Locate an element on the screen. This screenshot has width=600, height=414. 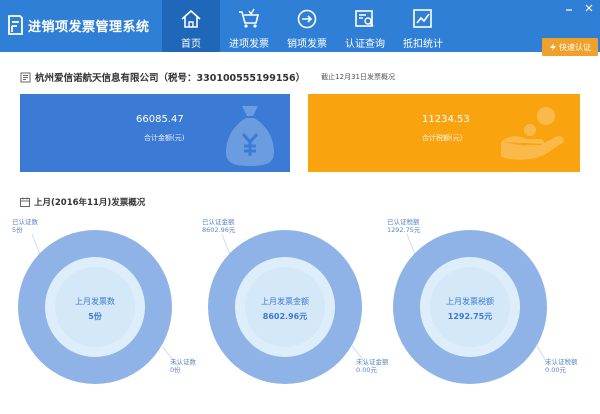
nav-home: 首页 is located at coordinates (191, 26).